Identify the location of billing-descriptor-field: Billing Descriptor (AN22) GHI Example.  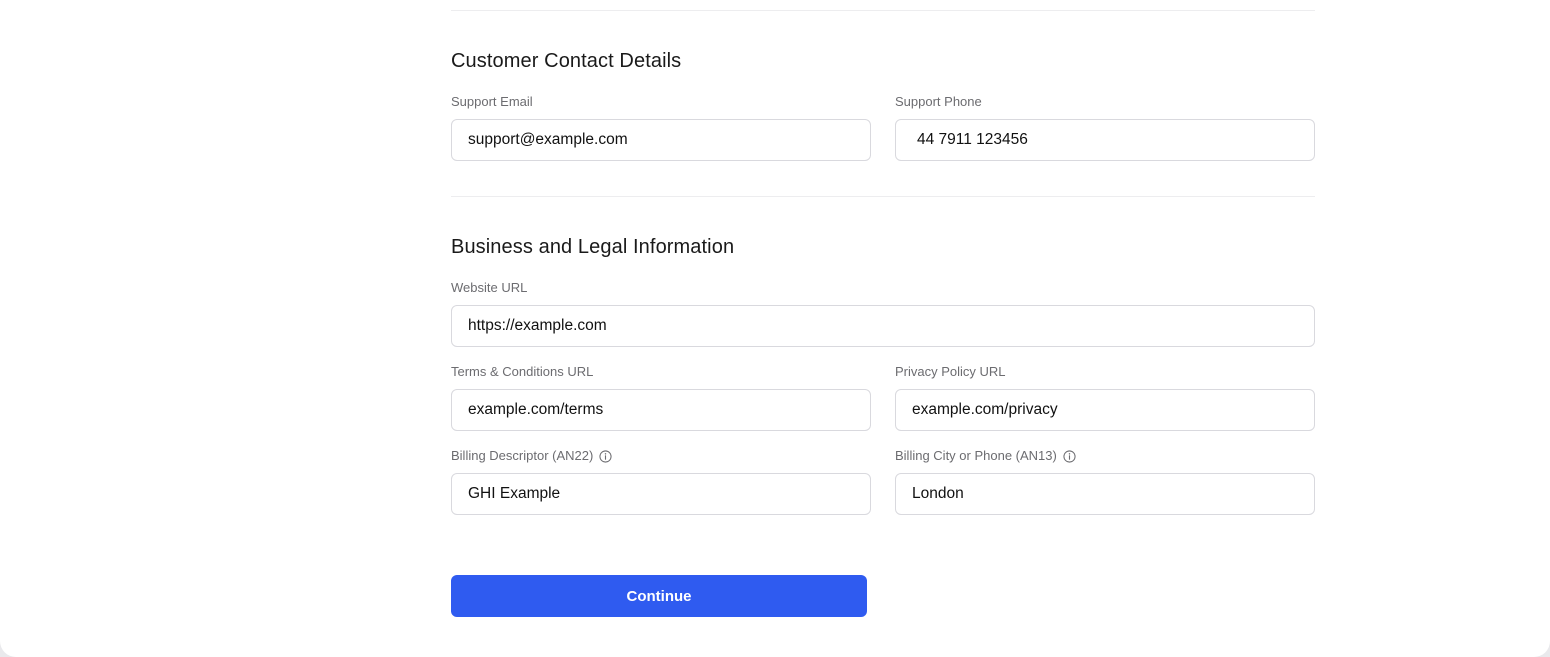
(661, 481).